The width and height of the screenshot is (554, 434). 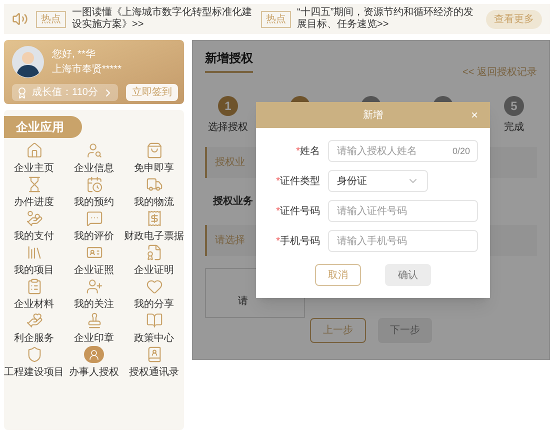 What do you see at coordinates (34, 261) in the screenshot?
I see `app-item: 我的项目` at bounding box center [34, 261].